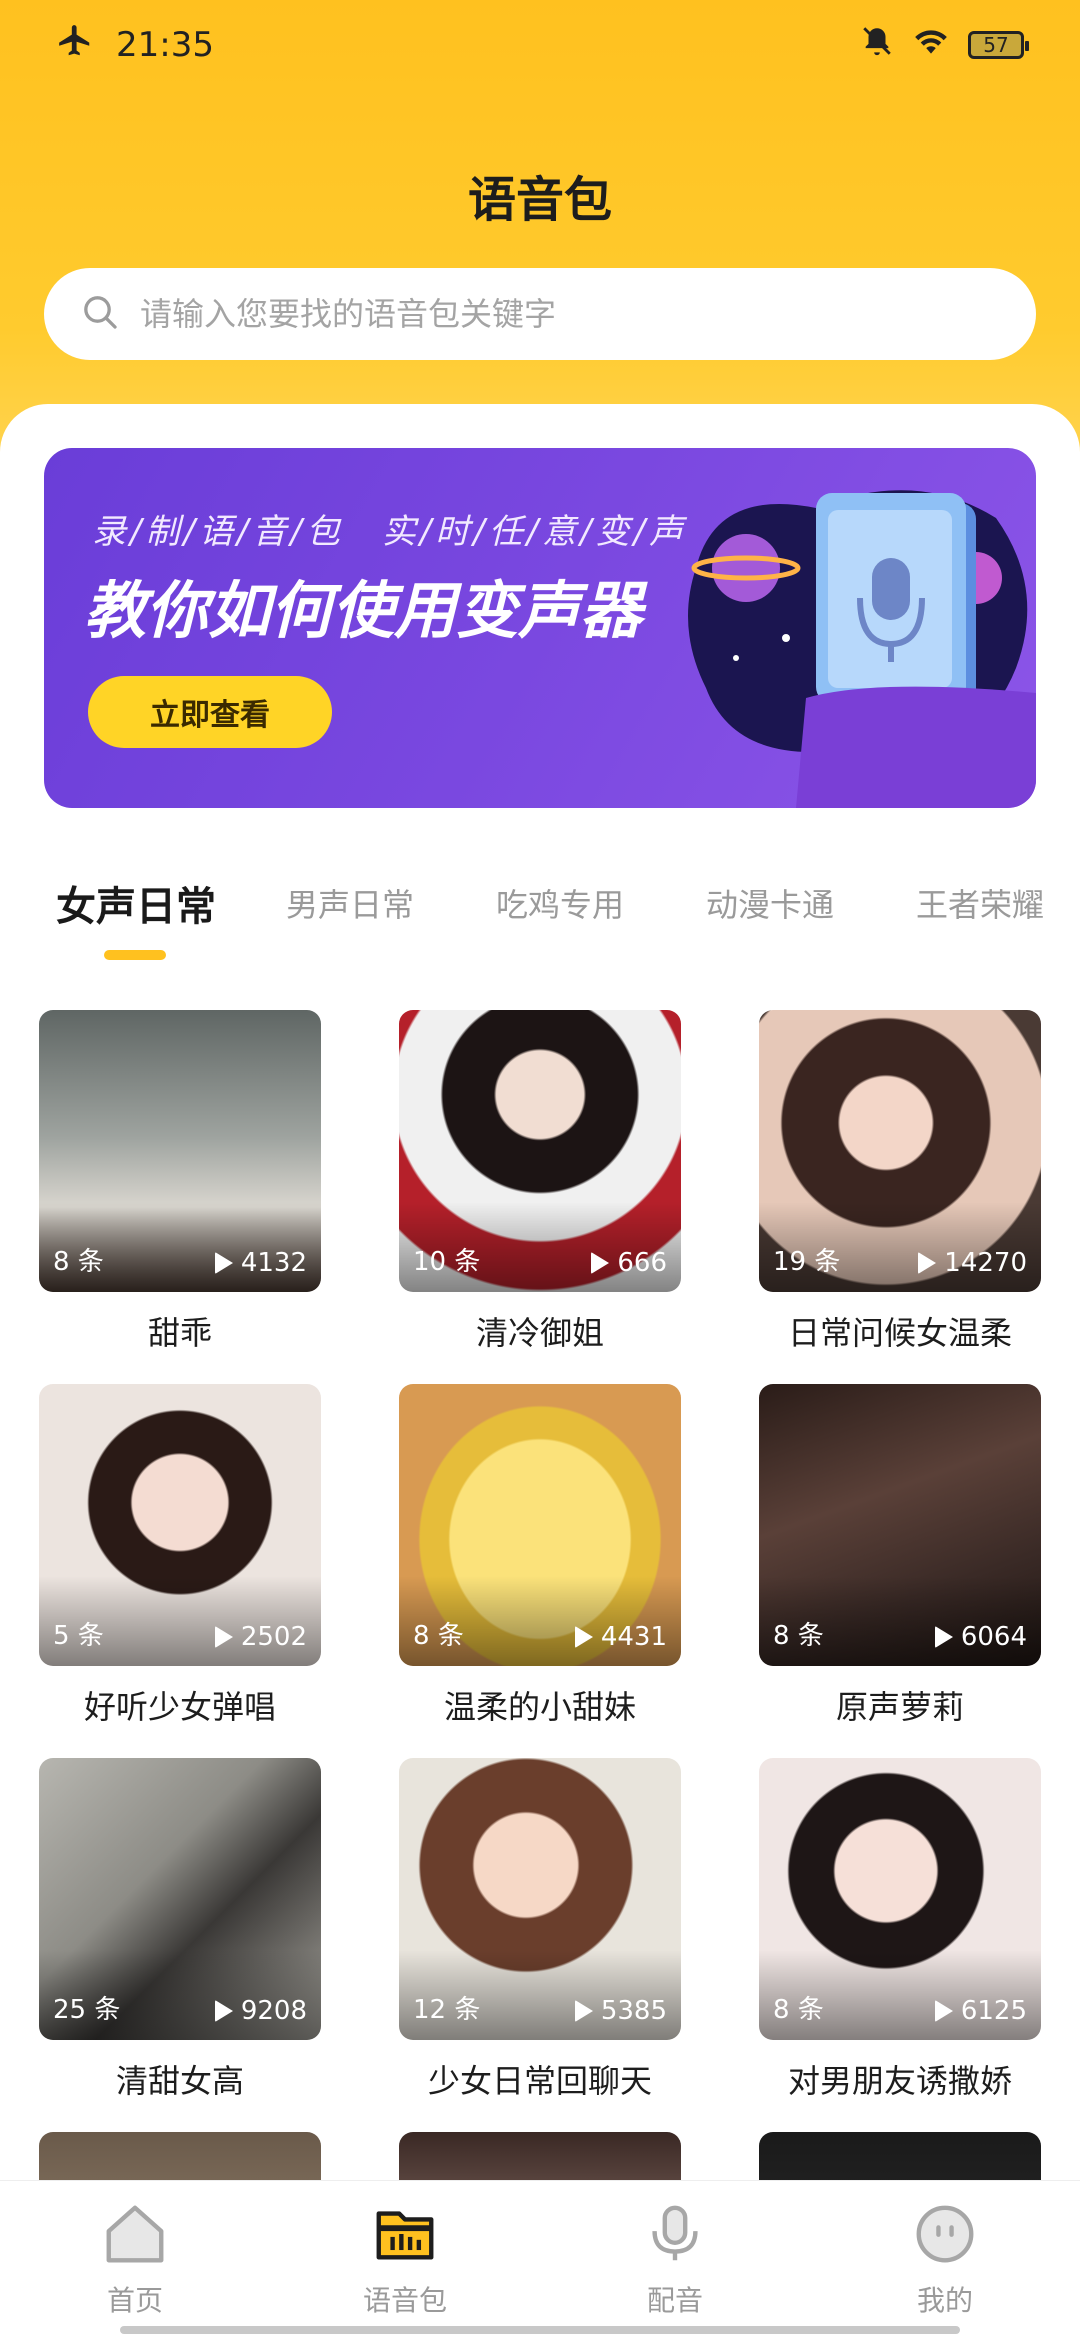 The image size is (1080, 2340). Describe the element at coordinates (540, 2330) in the screenshot. I see `home-indicator-bar` at that location.